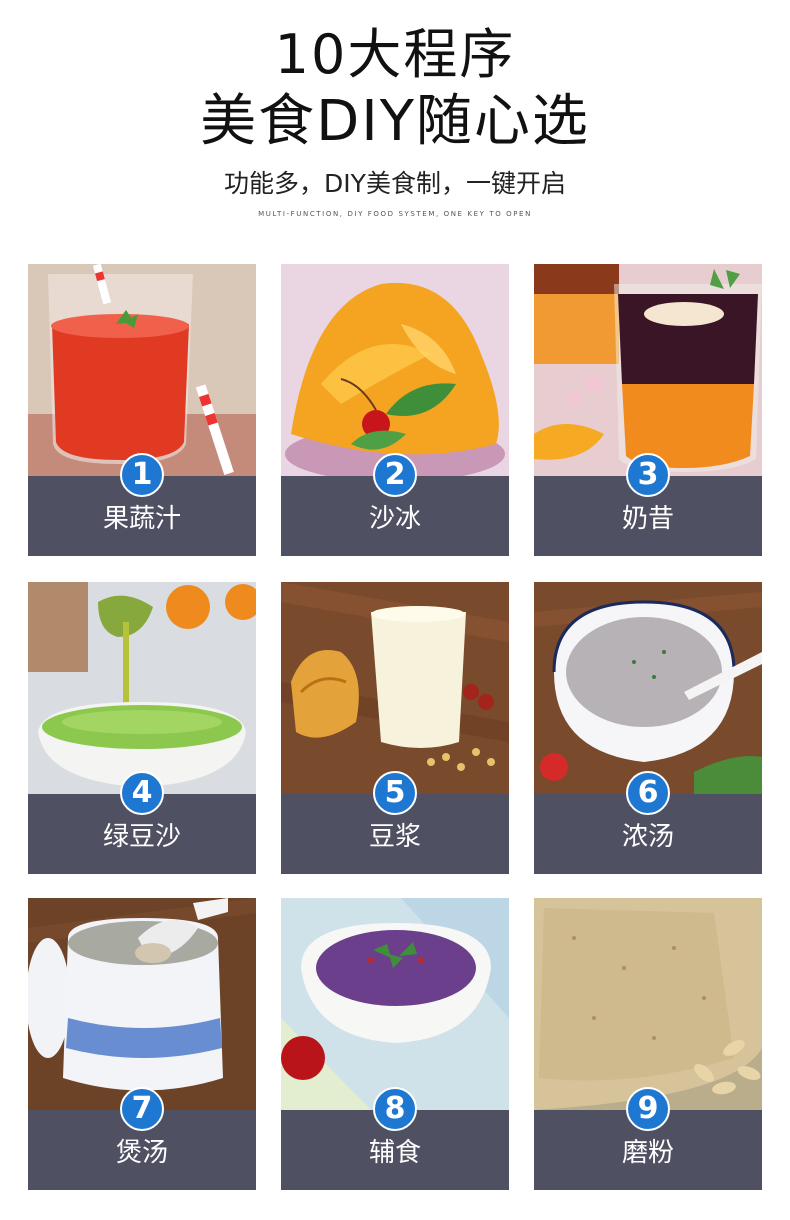 This screenshot has width=790, height=1220. What do you see at coordinates (142, 793) in the screenshot?
I see `number-badge: 4` at bounding box center [142, 793].